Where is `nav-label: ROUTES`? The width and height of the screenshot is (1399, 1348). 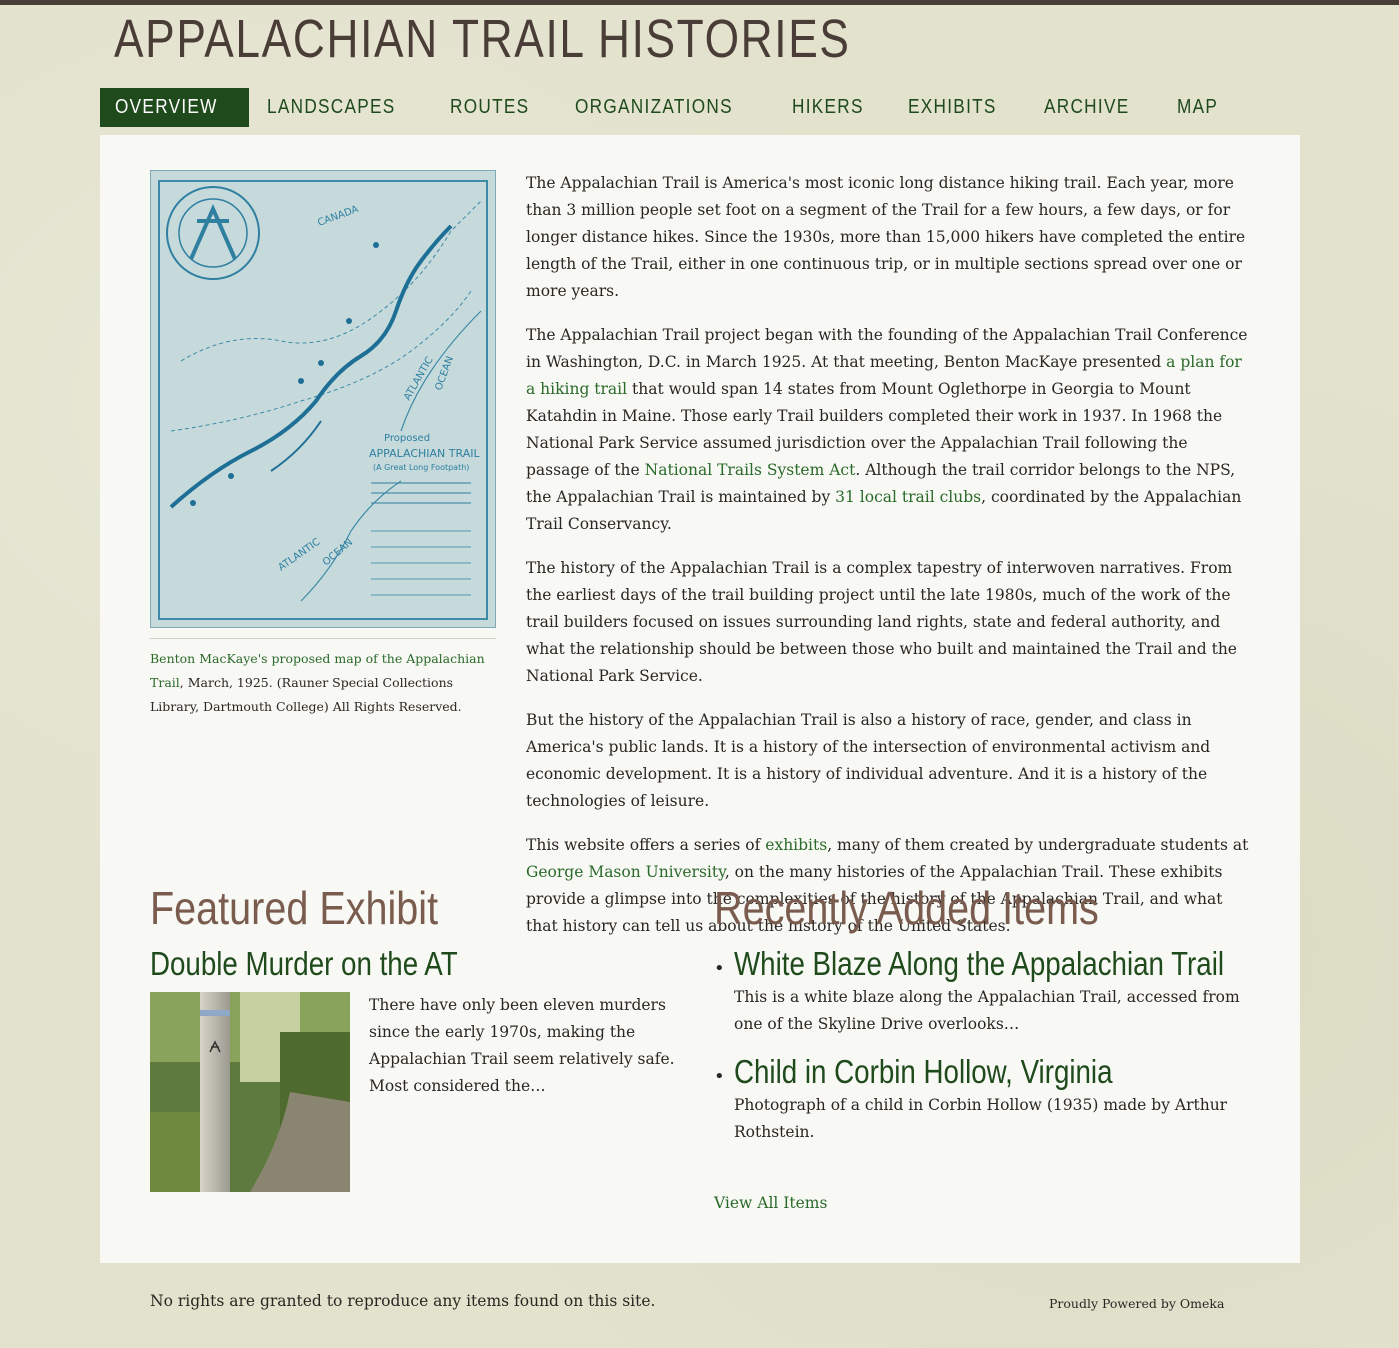
nav-label: ROUTES is located at coordinates (489, 107).